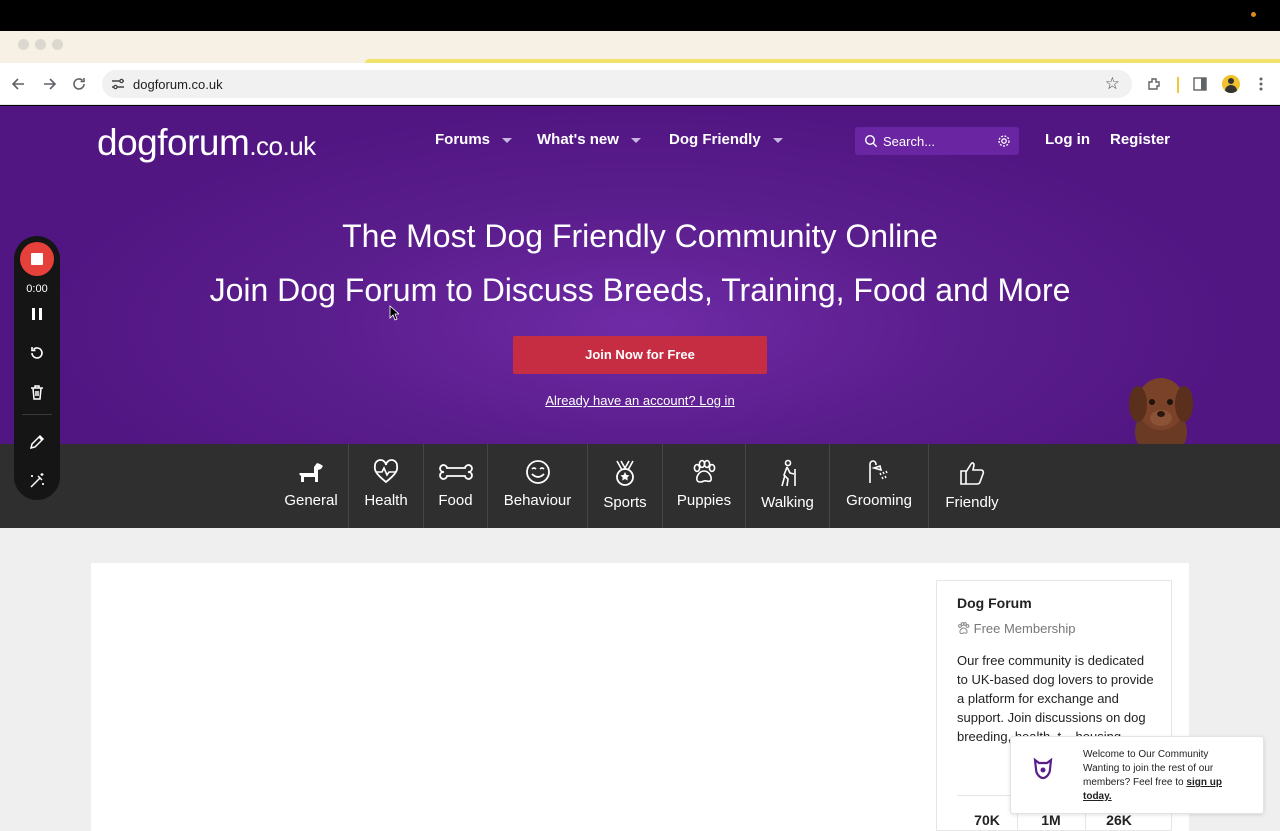  I want to click on smile-icon, so click(537, 472).